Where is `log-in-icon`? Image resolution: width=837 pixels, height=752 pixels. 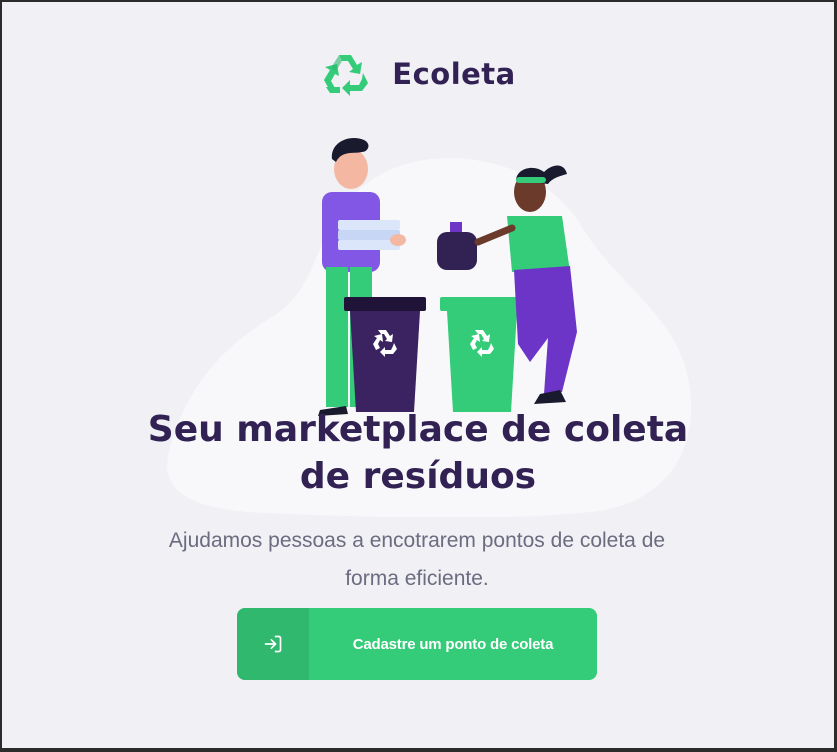
log-in-icon is located at coordinates (273, 644).